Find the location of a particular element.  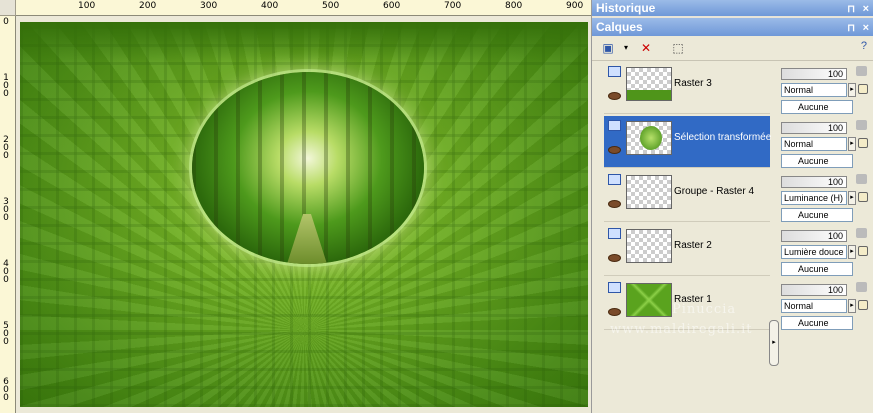

history-title: Historique is located at coordinates (626, 8).